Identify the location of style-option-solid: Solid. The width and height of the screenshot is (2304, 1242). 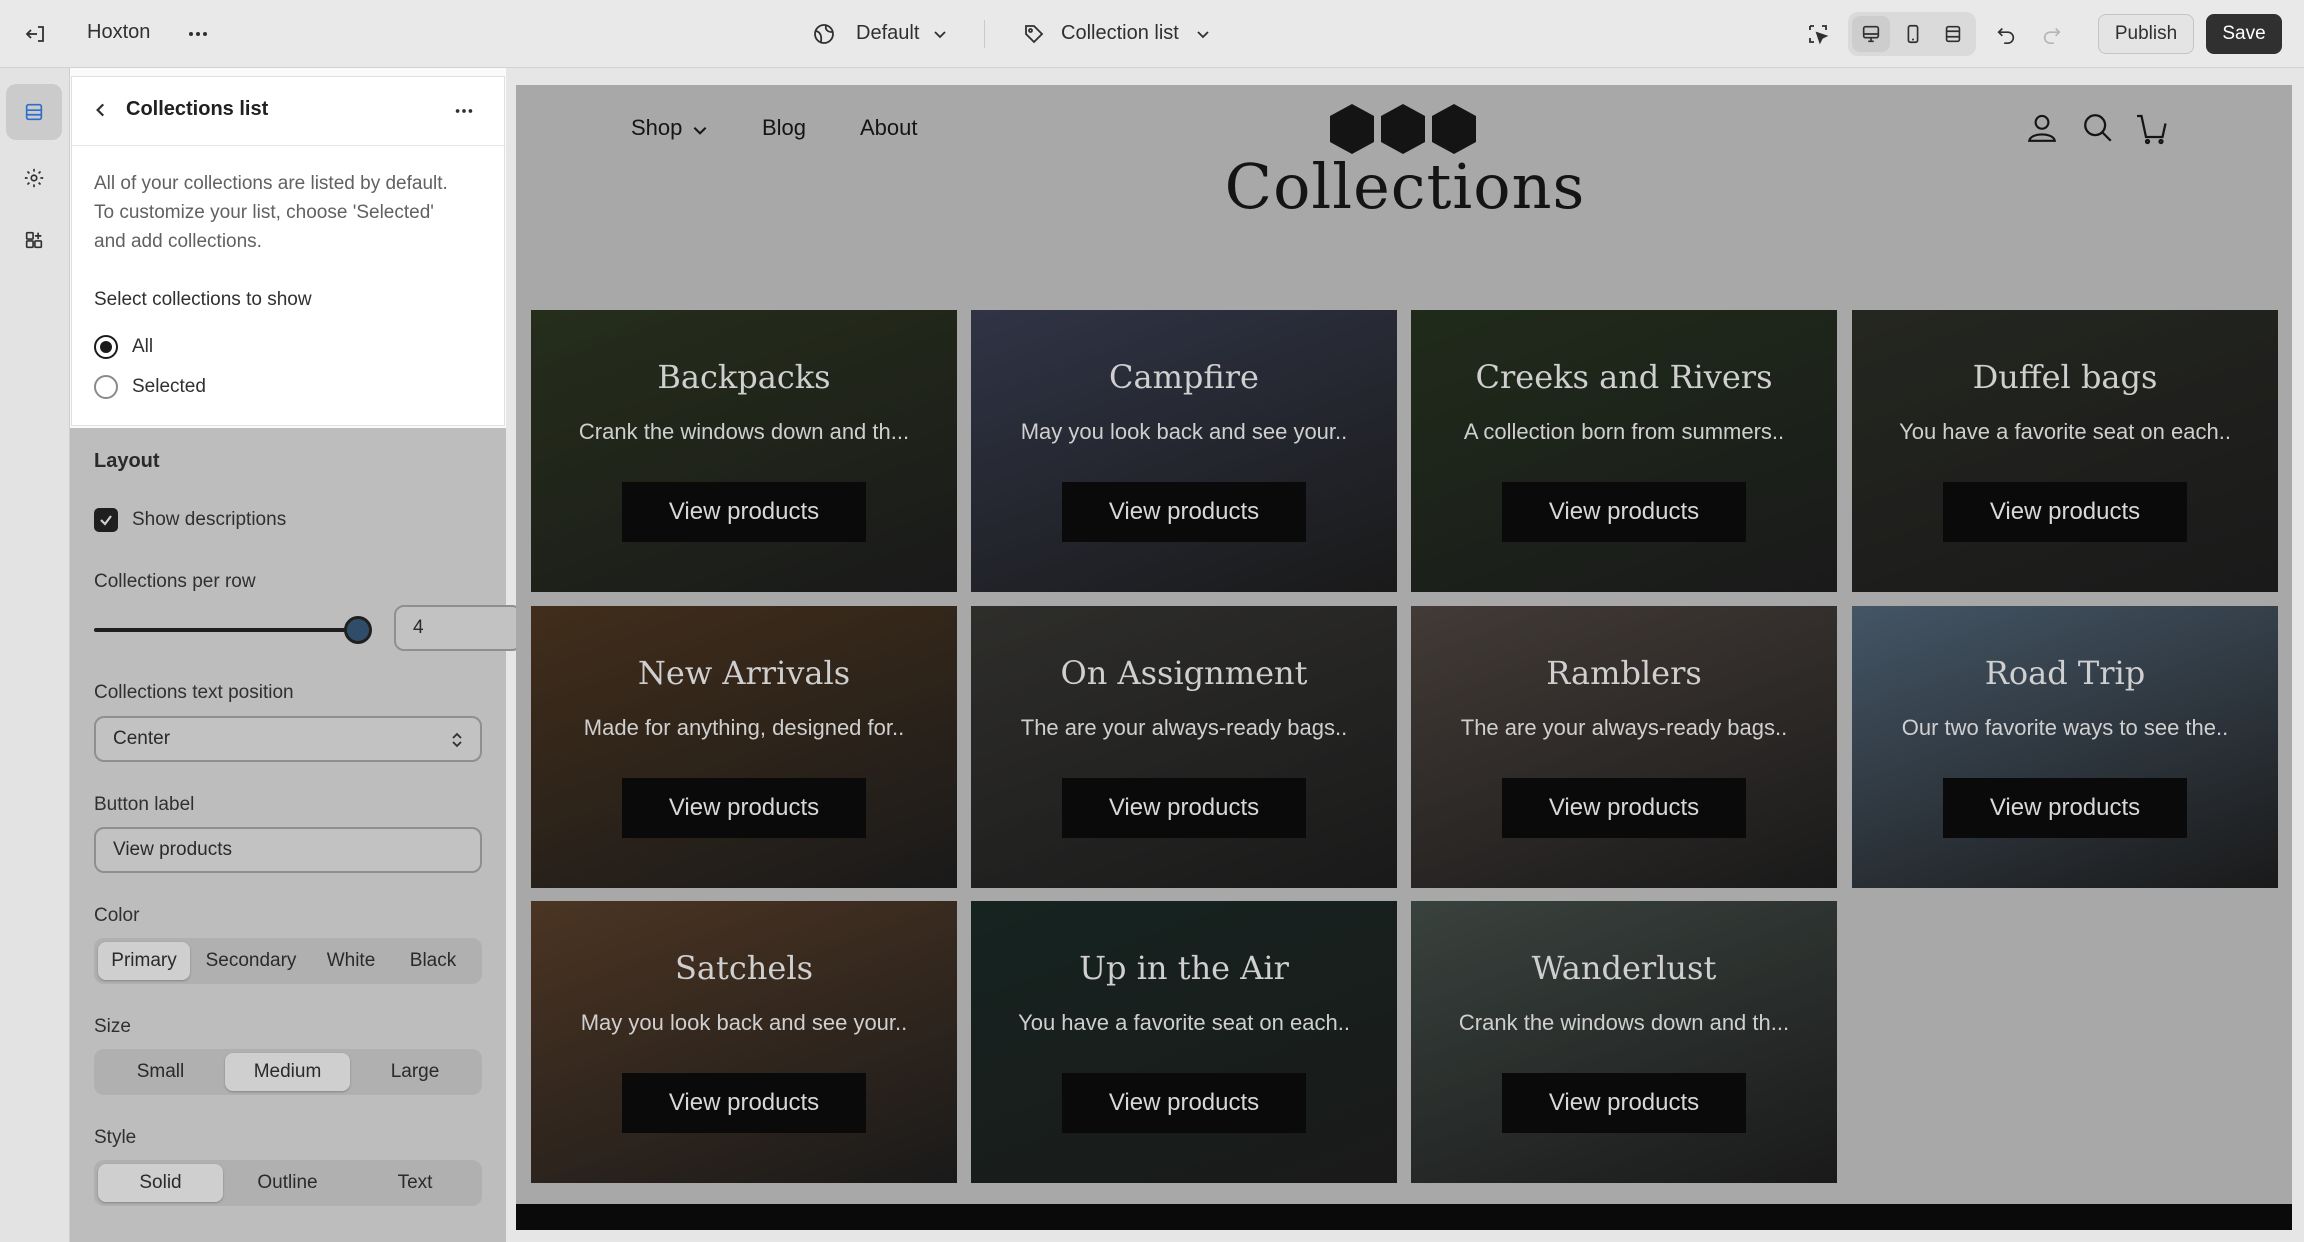
(160, 1183).